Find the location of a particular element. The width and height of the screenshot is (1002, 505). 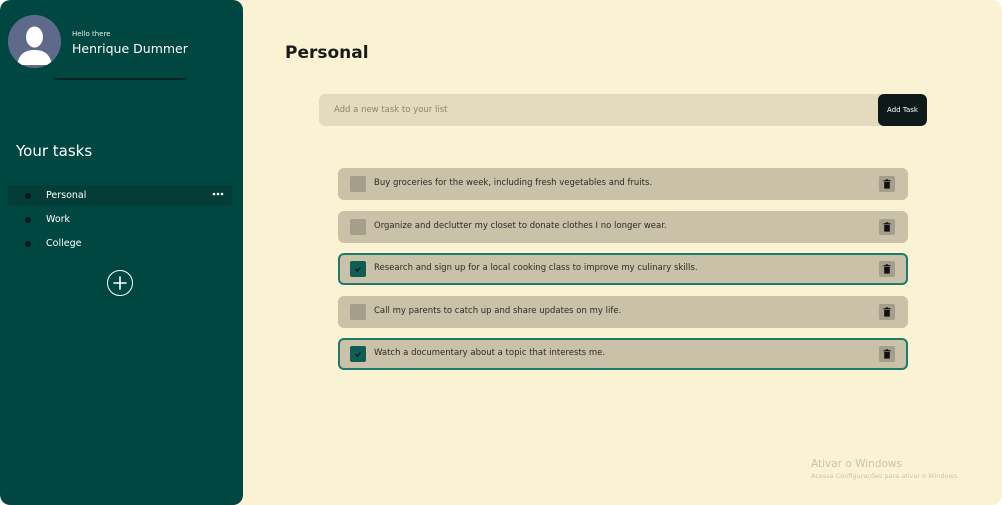

plus-icon is located at coordinates (120, 283).